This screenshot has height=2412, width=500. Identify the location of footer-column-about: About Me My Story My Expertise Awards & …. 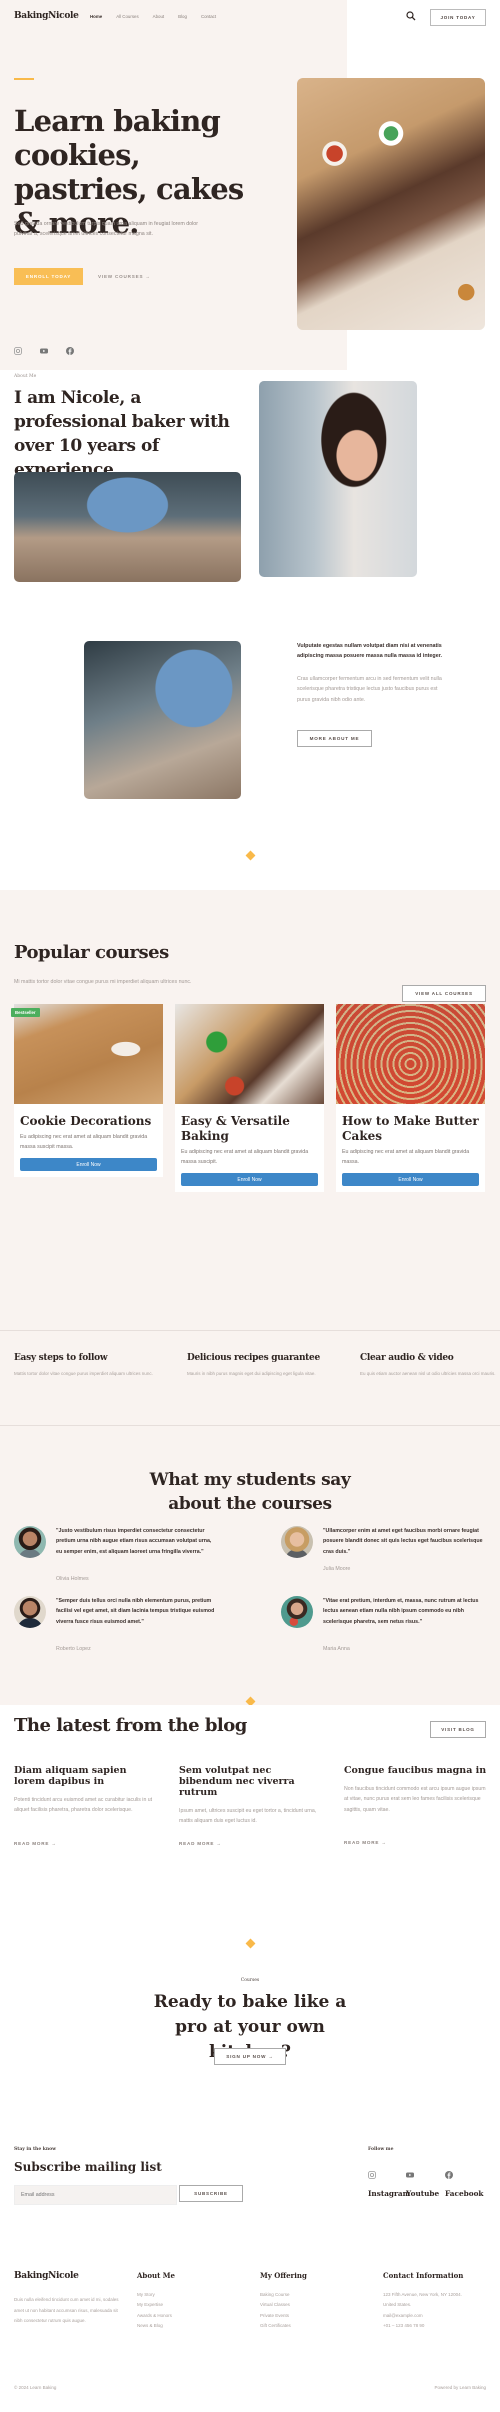
(156, 2301).